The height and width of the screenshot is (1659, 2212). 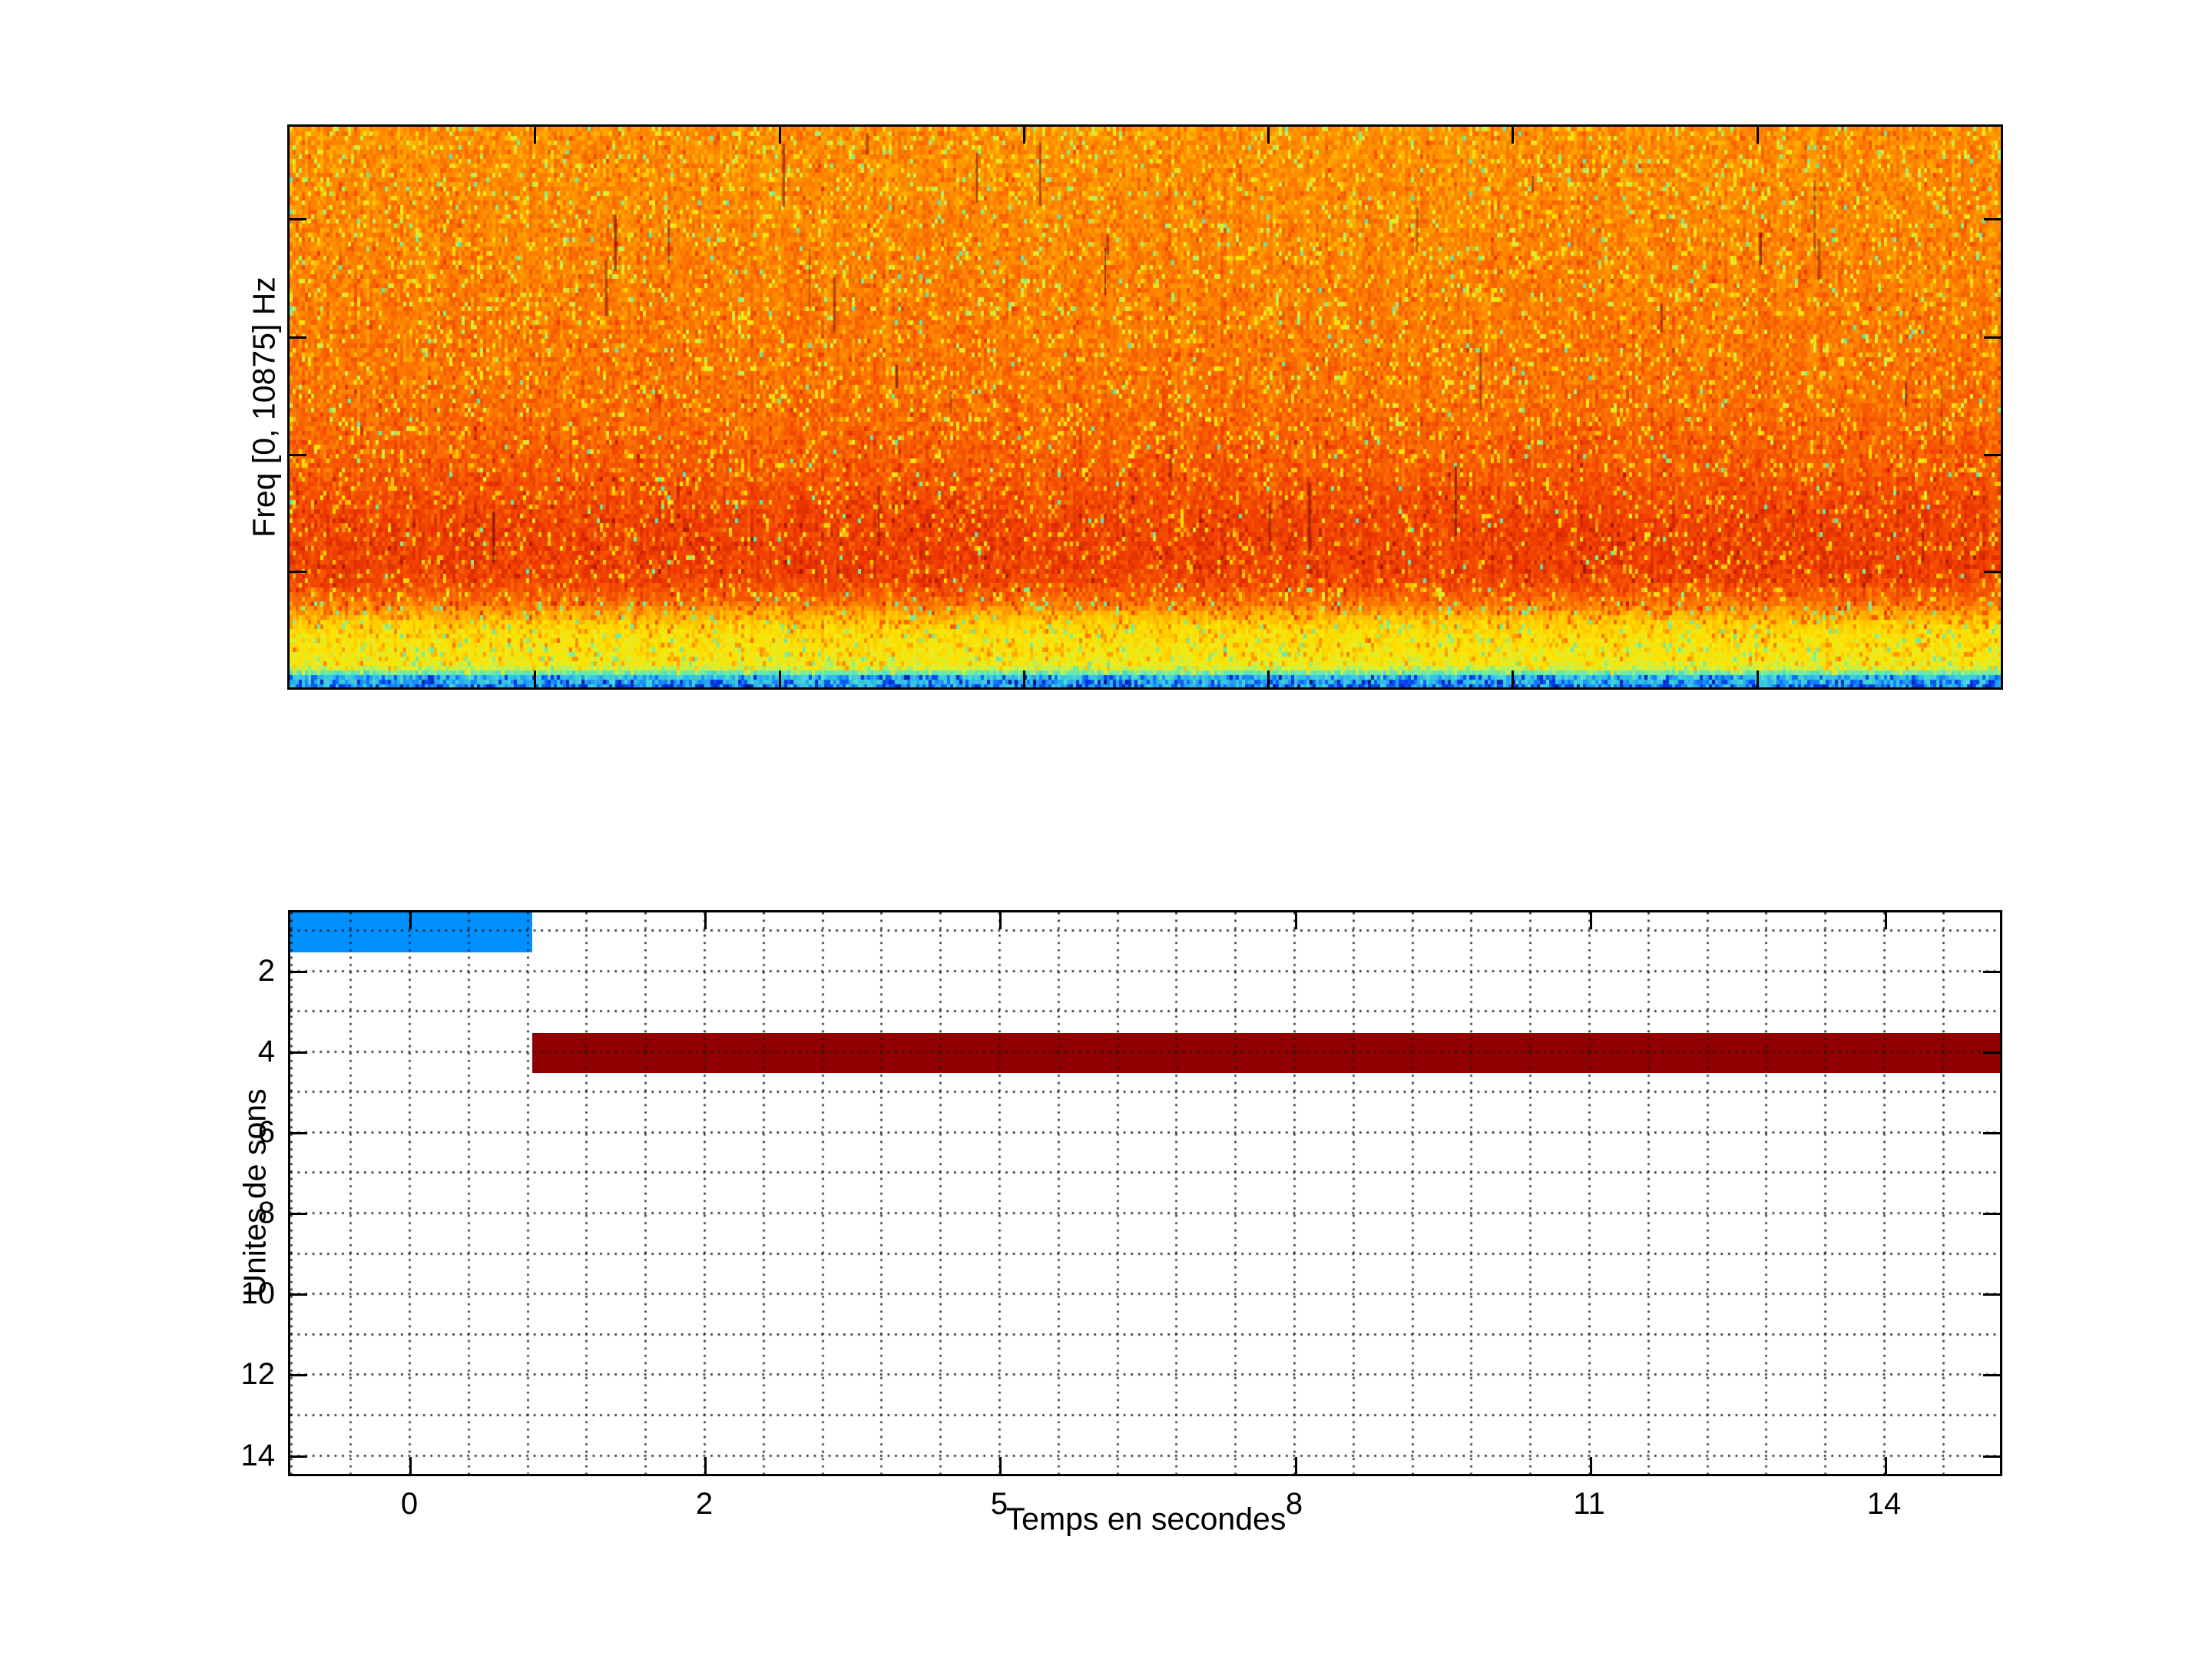 What do you see at coordinates (258, 1293) in the screenshot?
I see `y-tick-label: 10` at bounding box center [258, 1293].